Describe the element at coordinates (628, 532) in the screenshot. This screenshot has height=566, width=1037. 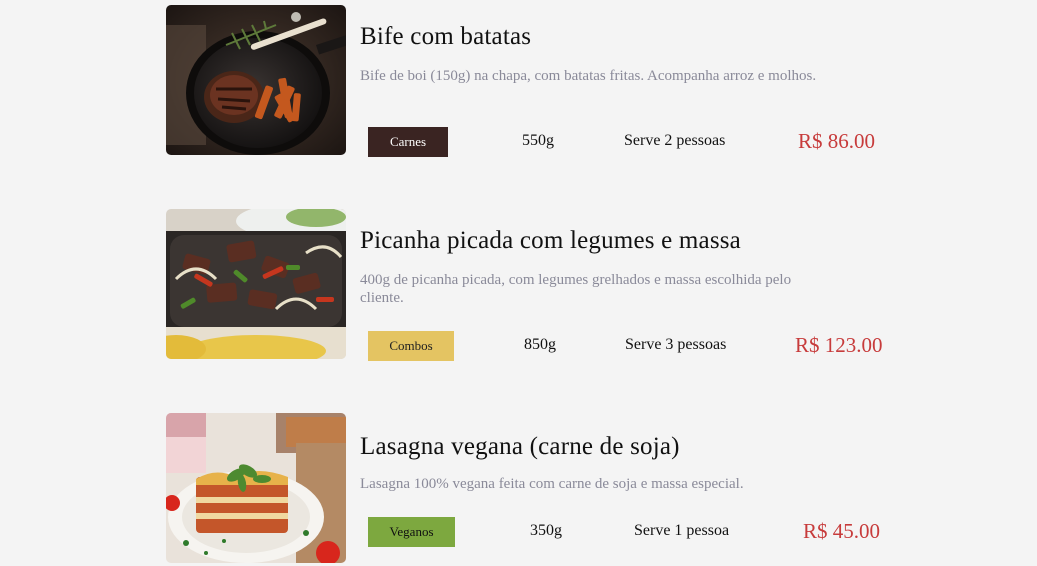
I see `dish-info-row: Veganos 350g Serve 1 pessoa R$ 45.00` at that location.